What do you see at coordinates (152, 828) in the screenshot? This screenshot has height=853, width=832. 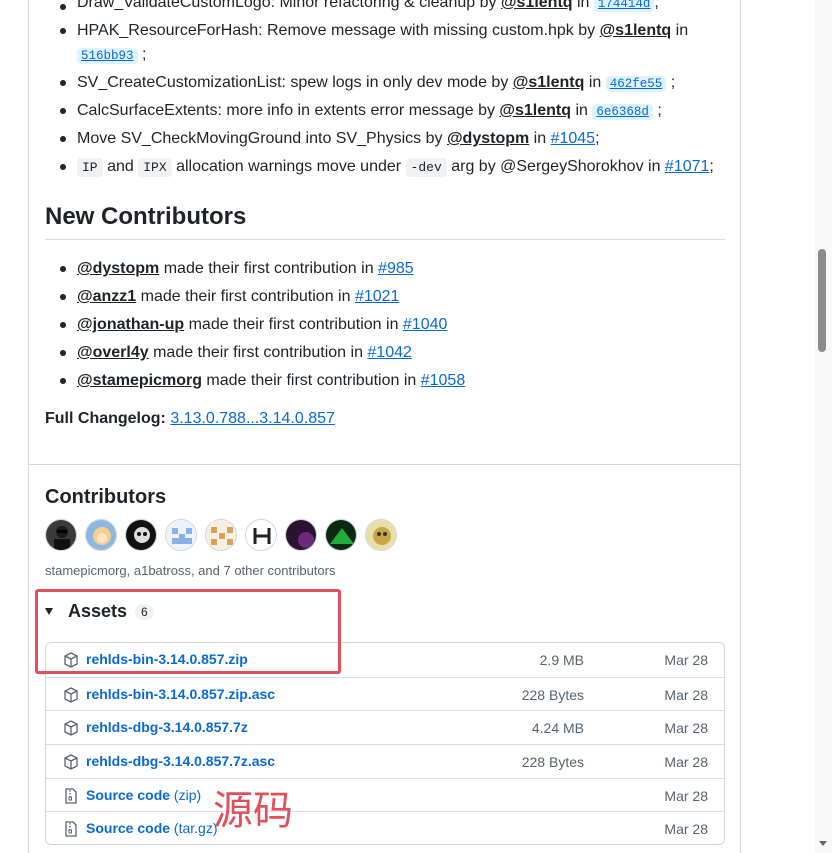 I see `asset-link: Source code (tar.gz)` at bounding box center [152, 828].